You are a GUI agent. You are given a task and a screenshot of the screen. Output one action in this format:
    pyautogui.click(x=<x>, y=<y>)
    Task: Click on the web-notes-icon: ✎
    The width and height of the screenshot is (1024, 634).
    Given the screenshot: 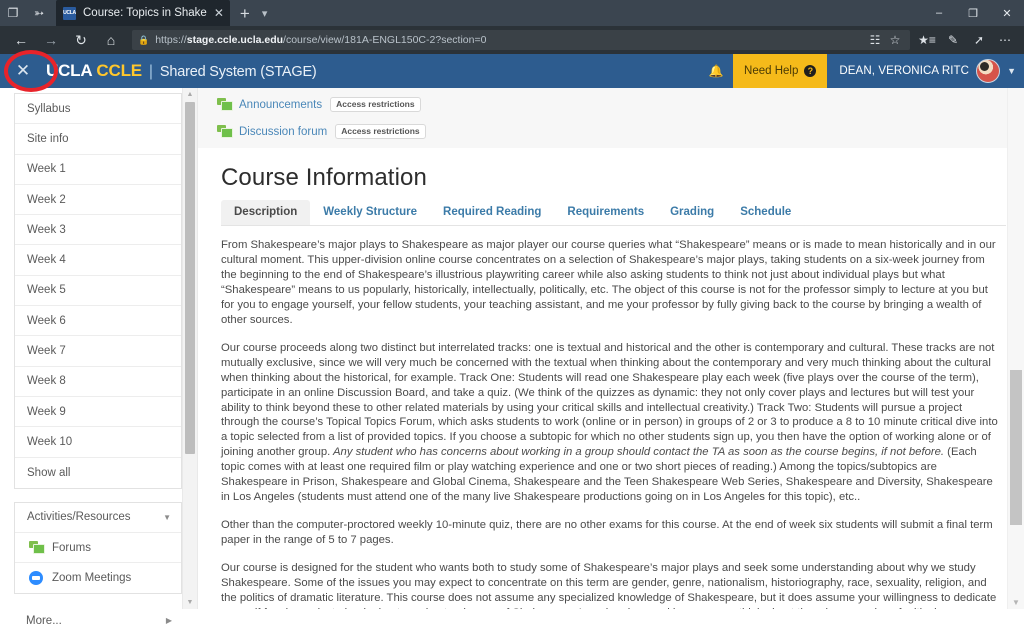 What is the action you would take?
    pyautogui.click(x=953, y=40)
    